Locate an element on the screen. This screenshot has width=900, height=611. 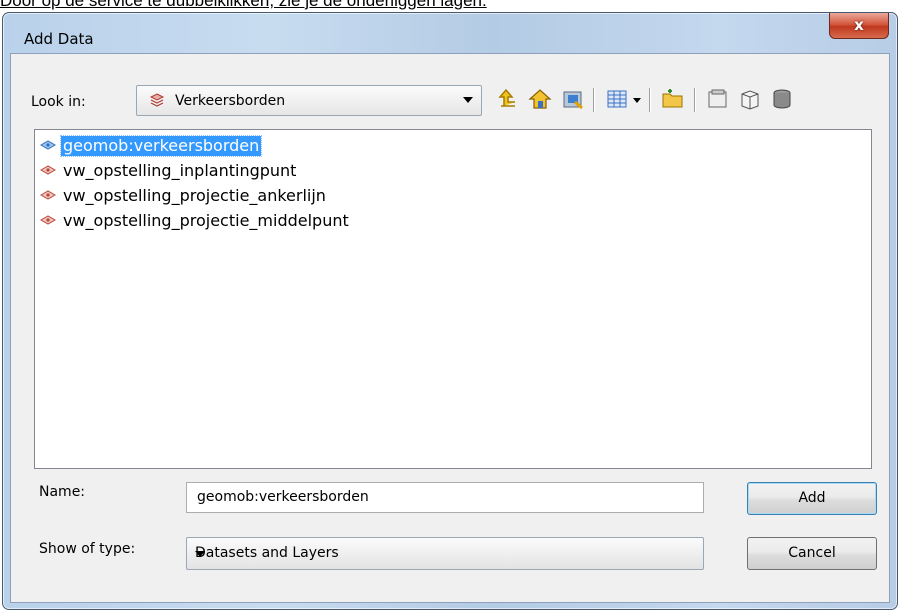
name-field: geomob:verkeersborden is located at coordinates (445, 497).